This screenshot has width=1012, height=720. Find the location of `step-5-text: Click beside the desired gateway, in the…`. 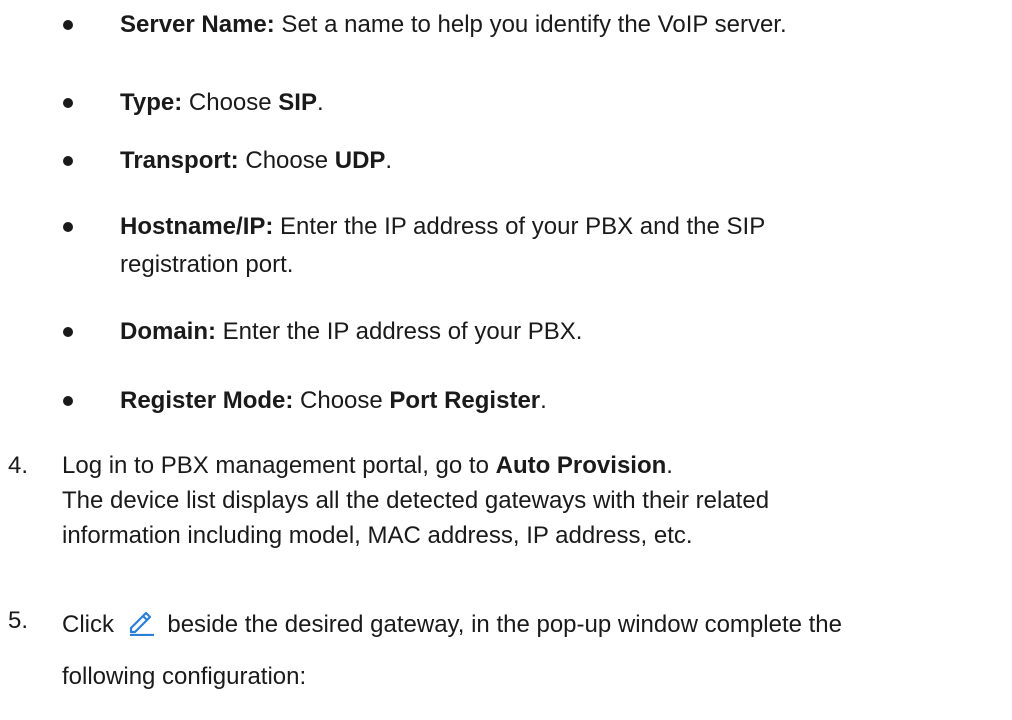

step-5-text: Click beside the desired gateway, in the… is located at coordinates (452, 623).